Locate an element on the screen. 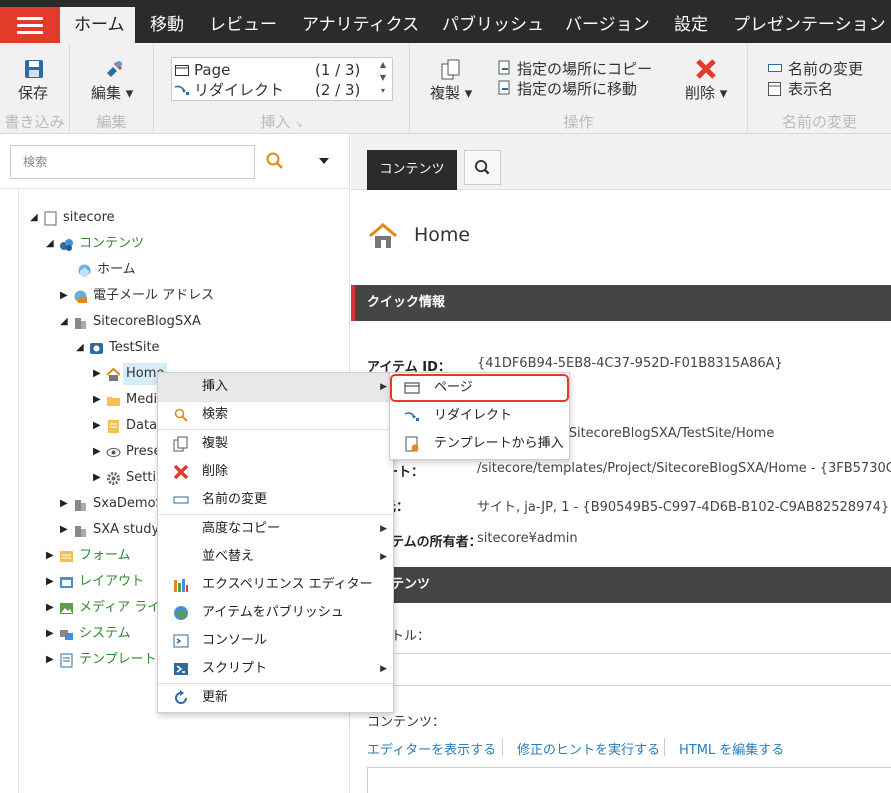 The width and height of the screenshot is (891, 793). ribbon-group-operations: 複製 ▾ 指定の場所にコピー 指定の場所に移動 削除 ▾ 操作 is located at coordinates (579, 88).